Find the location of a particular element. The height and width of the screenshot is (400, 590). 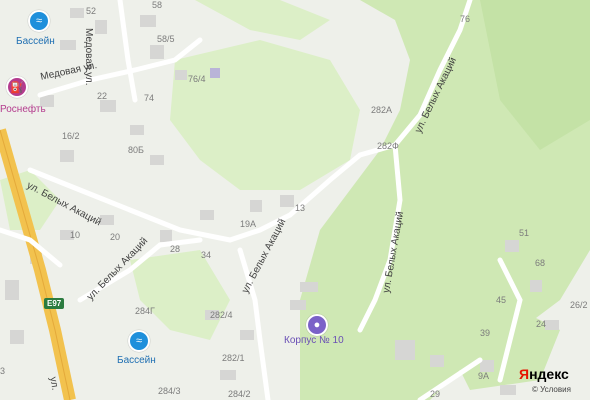

house-number: 282Ф is located at coordinates (388, 146).